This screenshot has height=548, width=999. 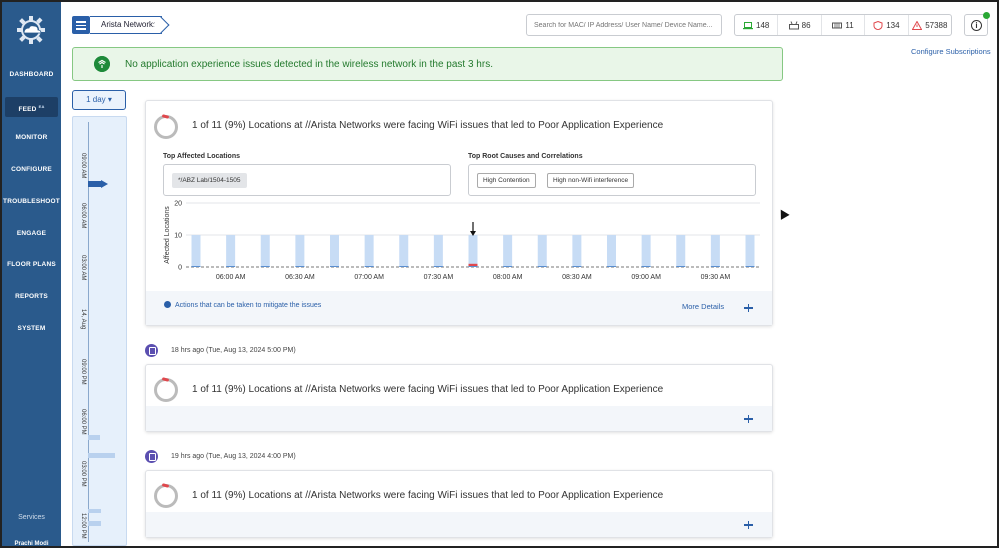 What do you see at coordinates (83, 319) in the screenshot?
I see `timeline-label: 14, Aug` at bounding box center [83, 319].